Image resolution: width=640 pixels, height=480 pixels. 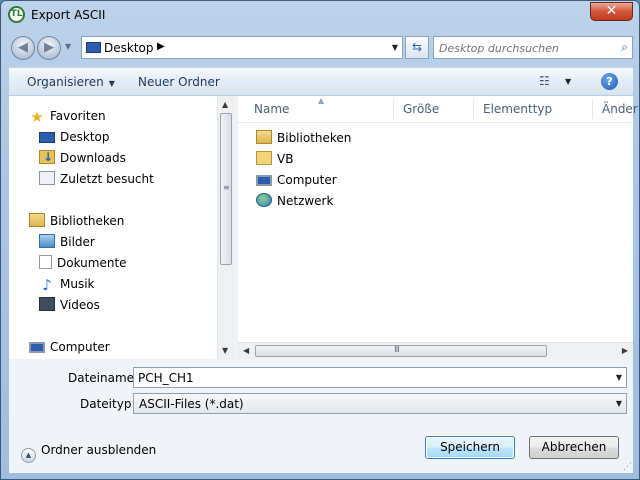 What do you see at coordinates (274, 159) in the screenshot?
I see `list-item: VB` at bounding box center [274, 159].